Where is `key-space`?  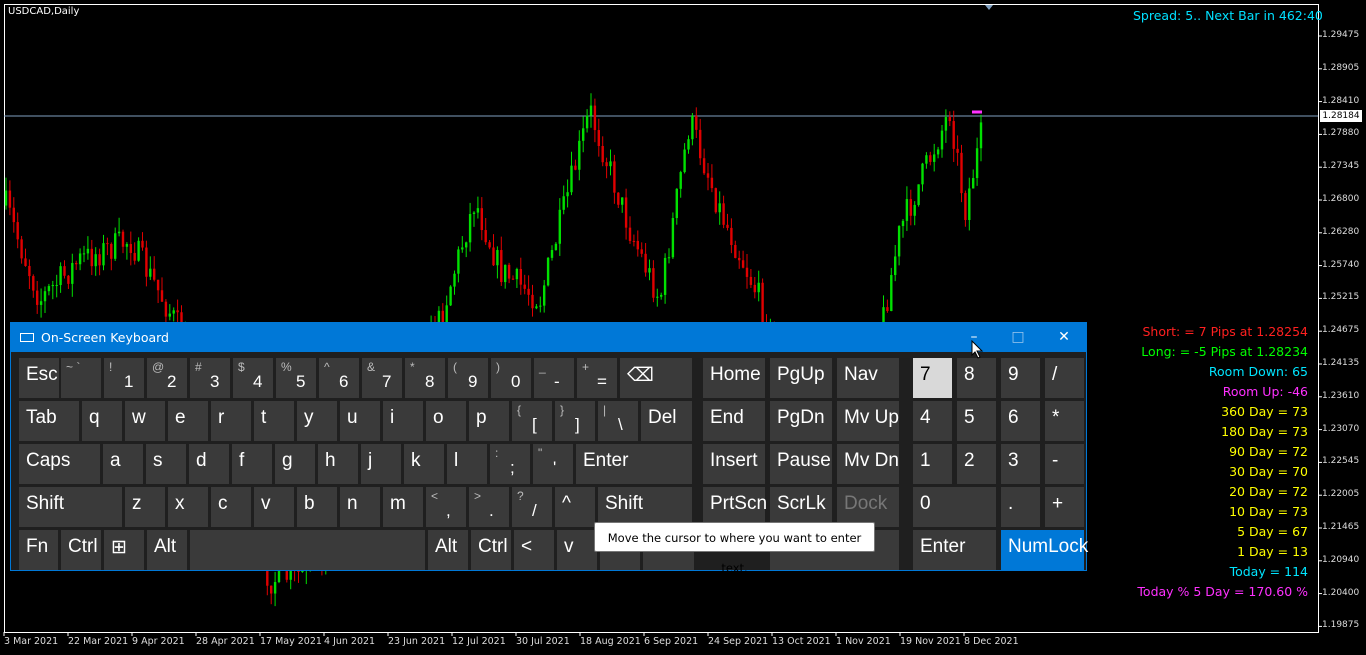 key-space is located at coordinates (307, 550).